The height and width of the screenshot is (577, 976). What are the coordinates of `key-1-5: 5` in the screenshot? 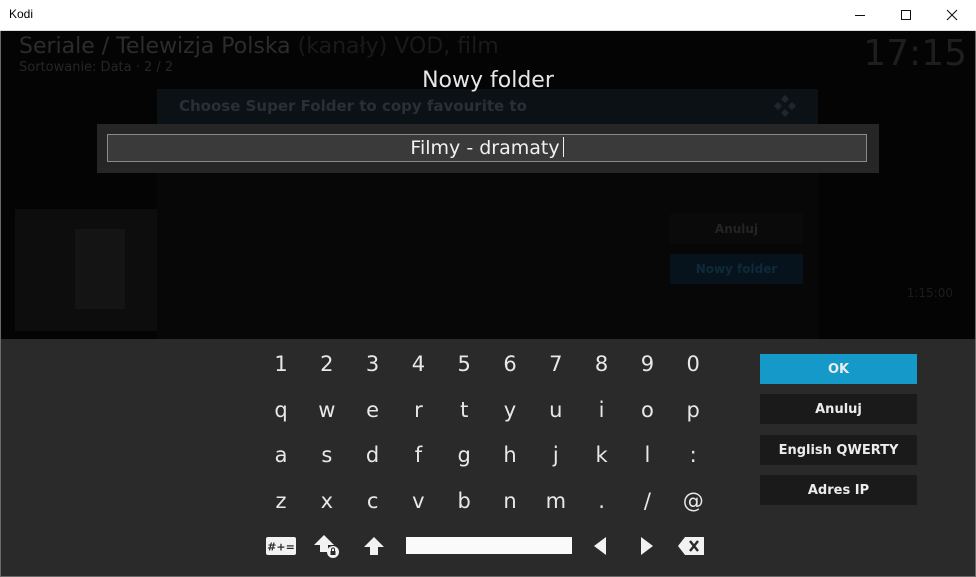 It's located at (464, 364).